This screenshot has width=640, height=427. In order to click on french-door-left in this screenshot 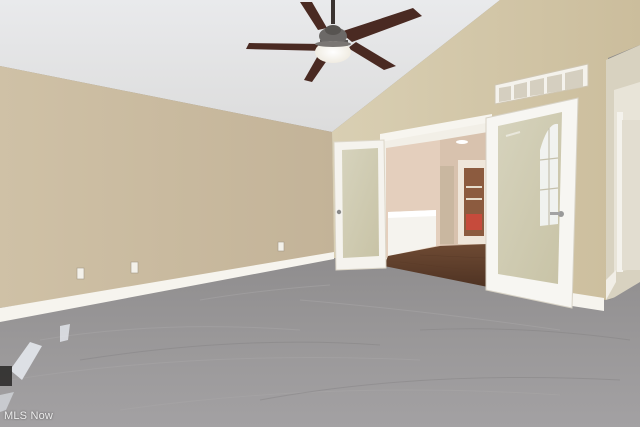, I will do `click(360, 205)`.